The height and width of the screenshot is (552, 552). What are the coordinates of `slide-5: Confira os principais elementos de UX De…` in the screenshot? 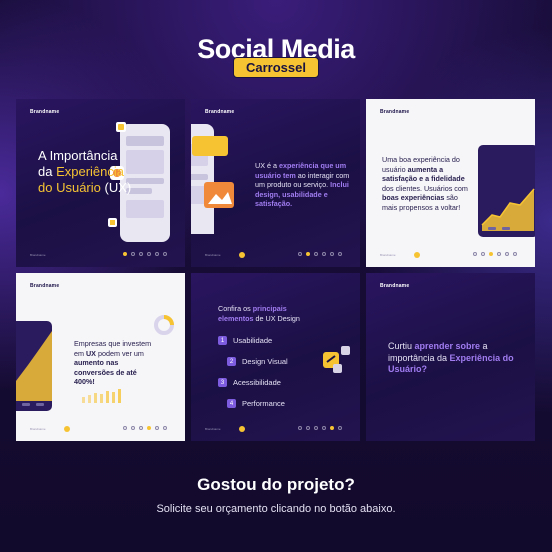 It's located at (275, 357).